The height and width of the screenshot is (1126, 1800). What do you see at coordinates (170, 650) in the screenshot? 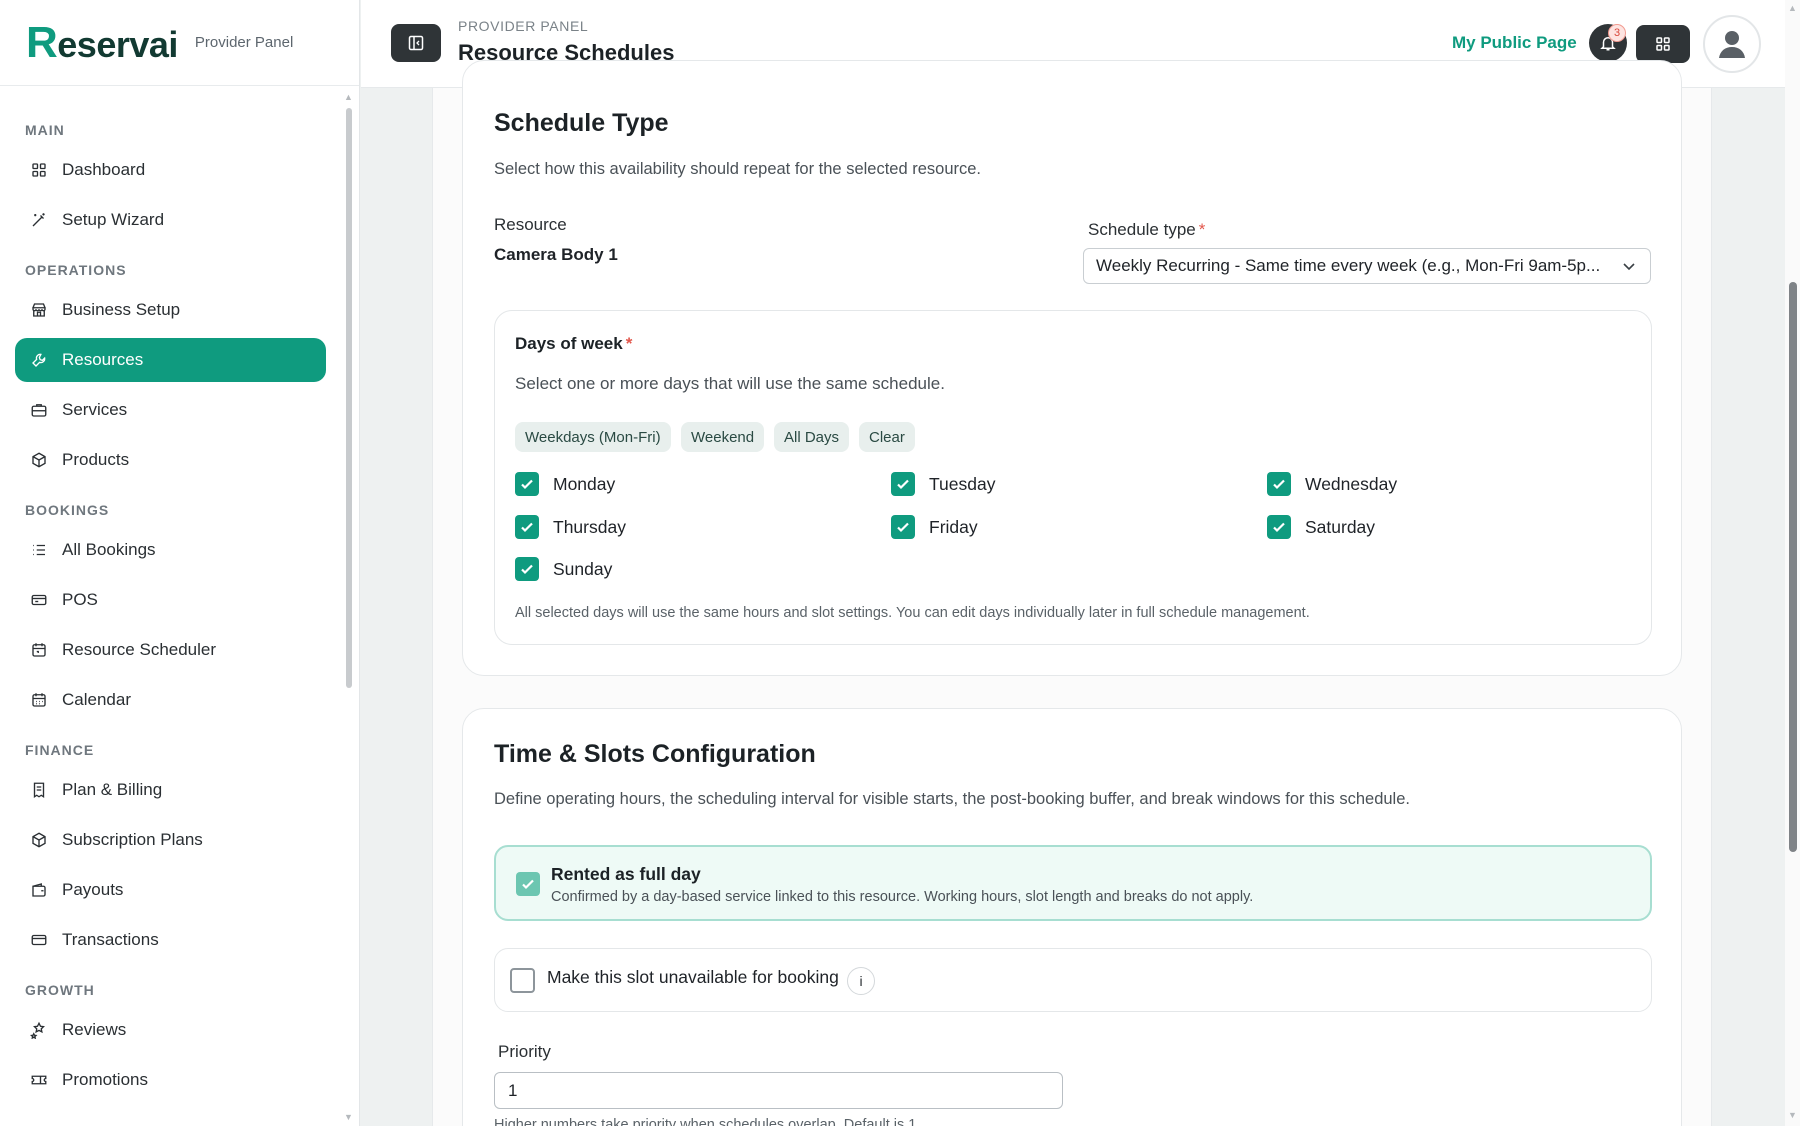
I see `sidebar-item-resource-scheduler: Resource Scheduler` at bounding box center [170, 650].